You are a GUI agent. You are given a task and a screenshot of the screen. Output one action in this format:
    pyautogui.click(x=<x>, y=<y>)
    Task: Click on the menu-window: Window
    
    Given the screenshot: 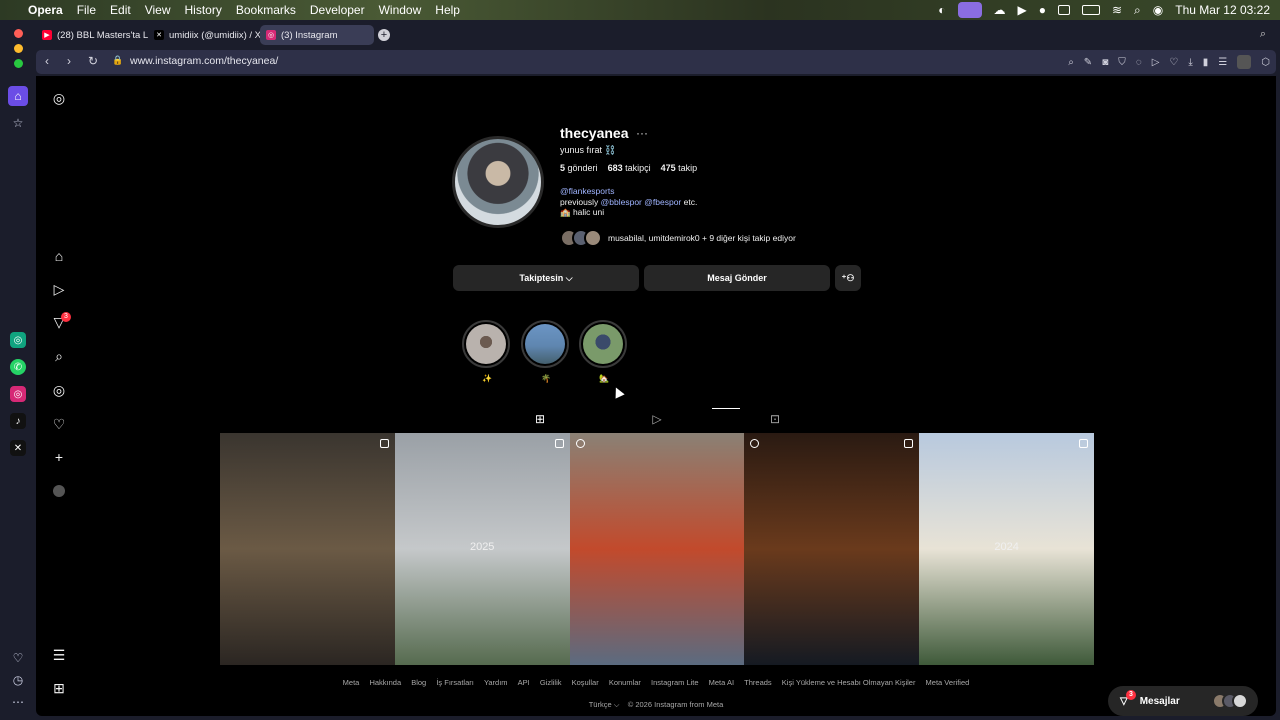 What is the action you would take?
    pyautogui.click(x=400, y=10)
    